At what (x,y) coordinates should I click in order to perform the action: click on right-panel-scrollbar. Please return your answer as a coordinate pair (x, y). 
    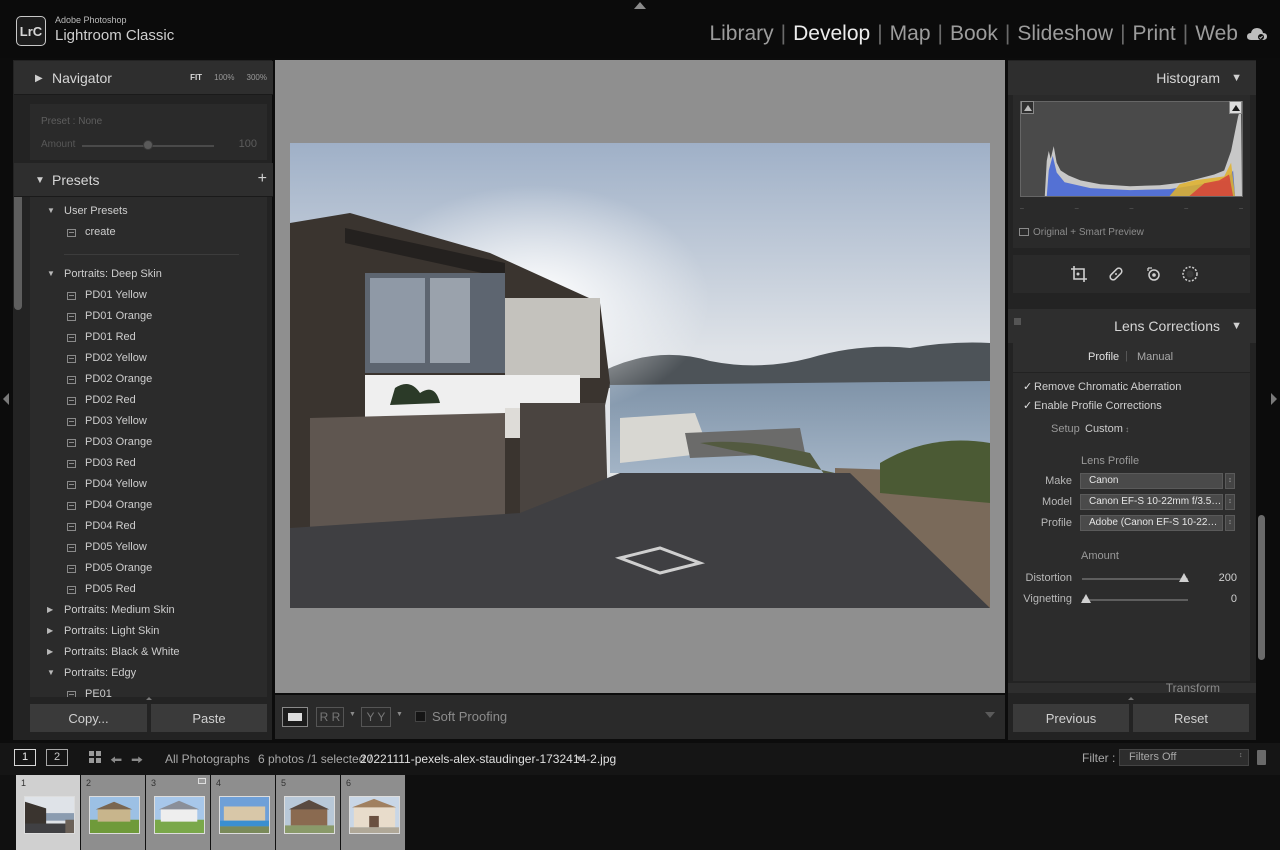
    Looking at the image, I should click on (1261, 587).